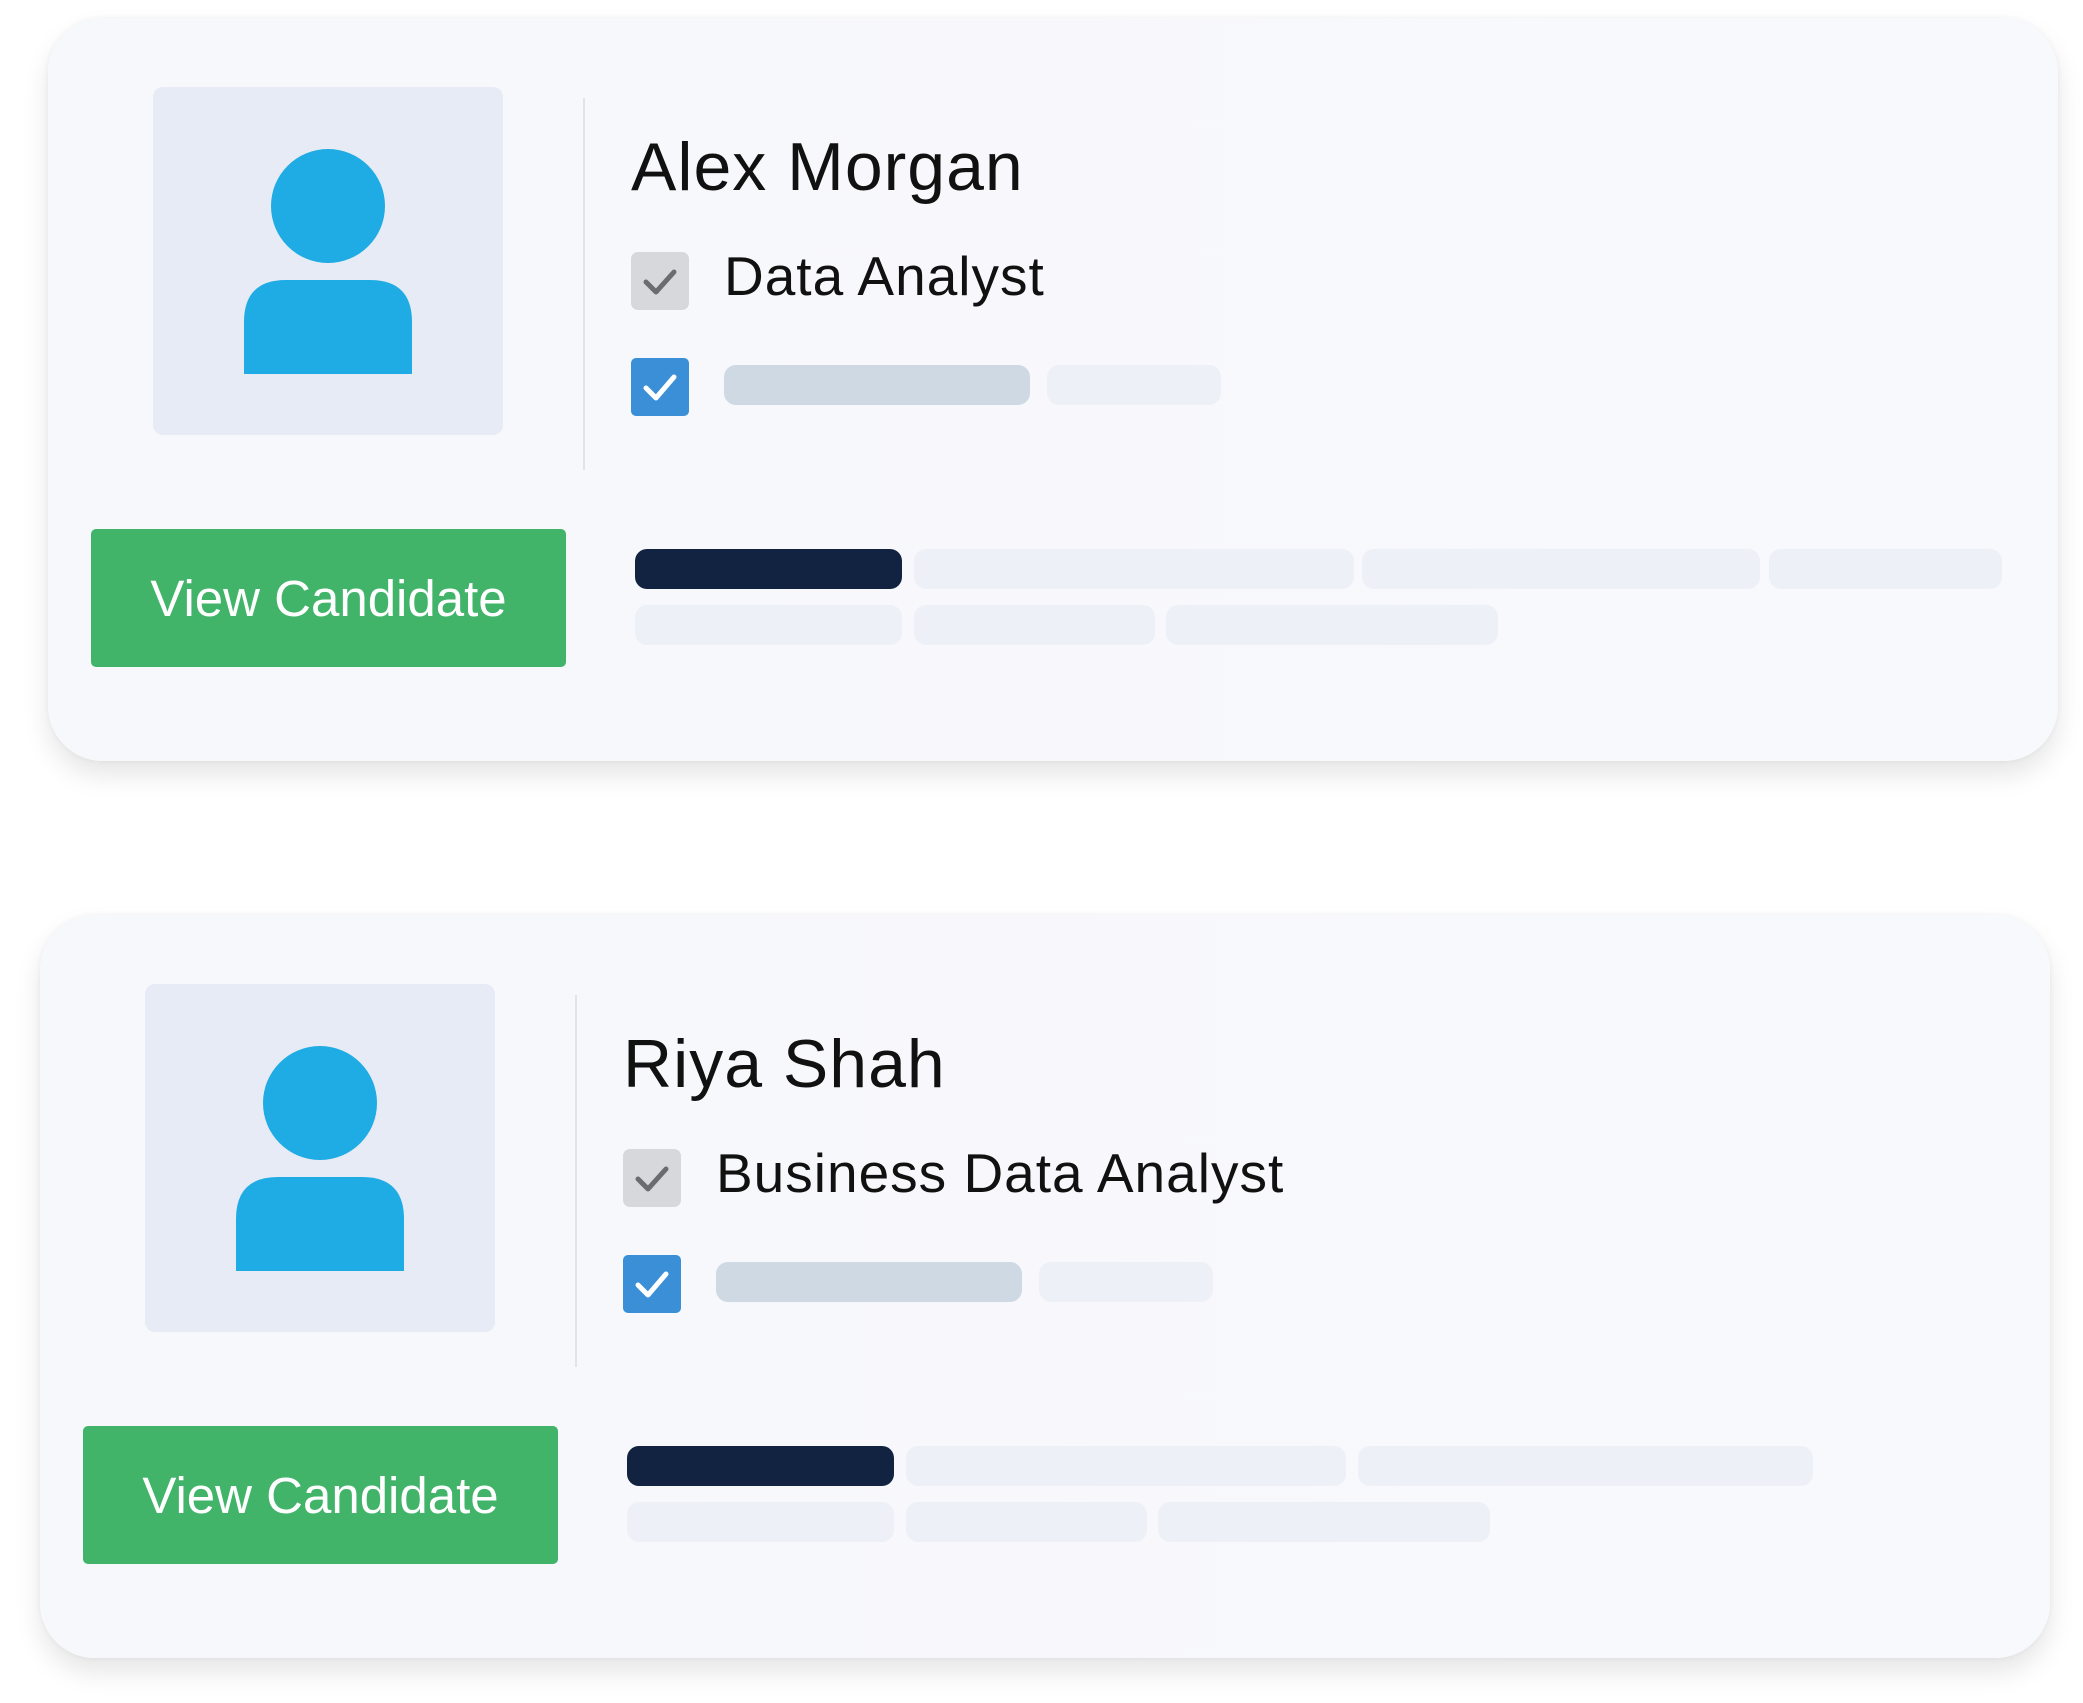 This screenshot has width=2083, height=1703. What do you see at coordinates (827, 167) in the screenshot?
I see `candidate-name: Alex Morgan` at bounding box center [827, 167].